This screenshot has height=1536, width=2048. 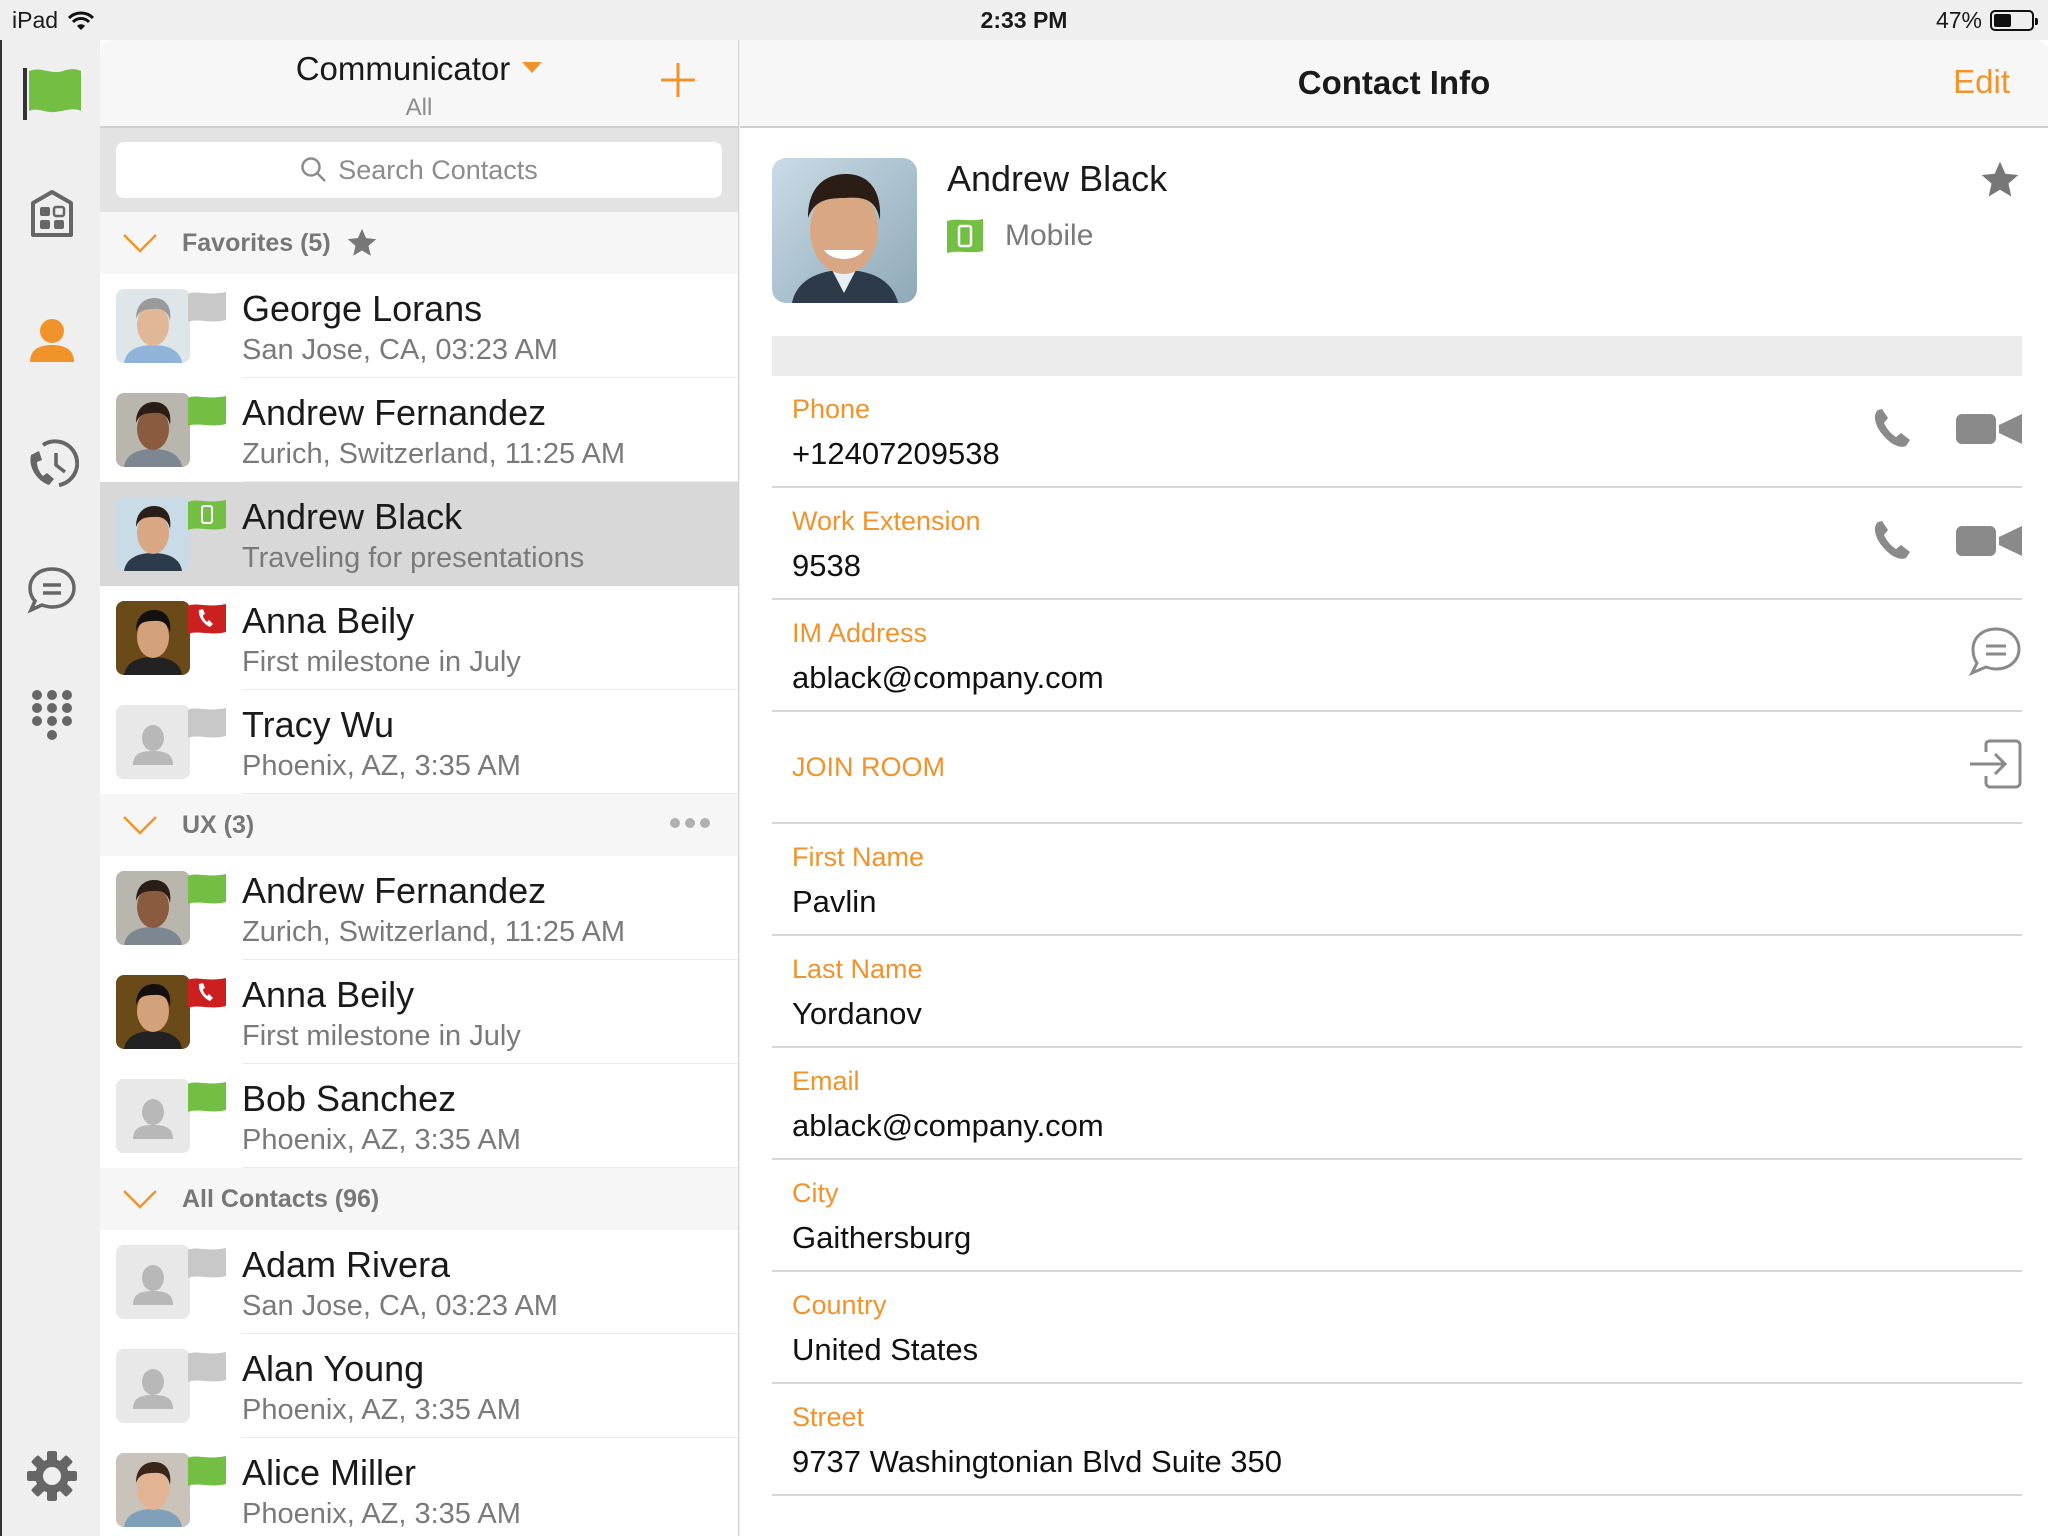 What do you see at coordinates (419, 243) in the screenshot?
I see `group-header: Favorites (5)` at bounding box center [419, 243].